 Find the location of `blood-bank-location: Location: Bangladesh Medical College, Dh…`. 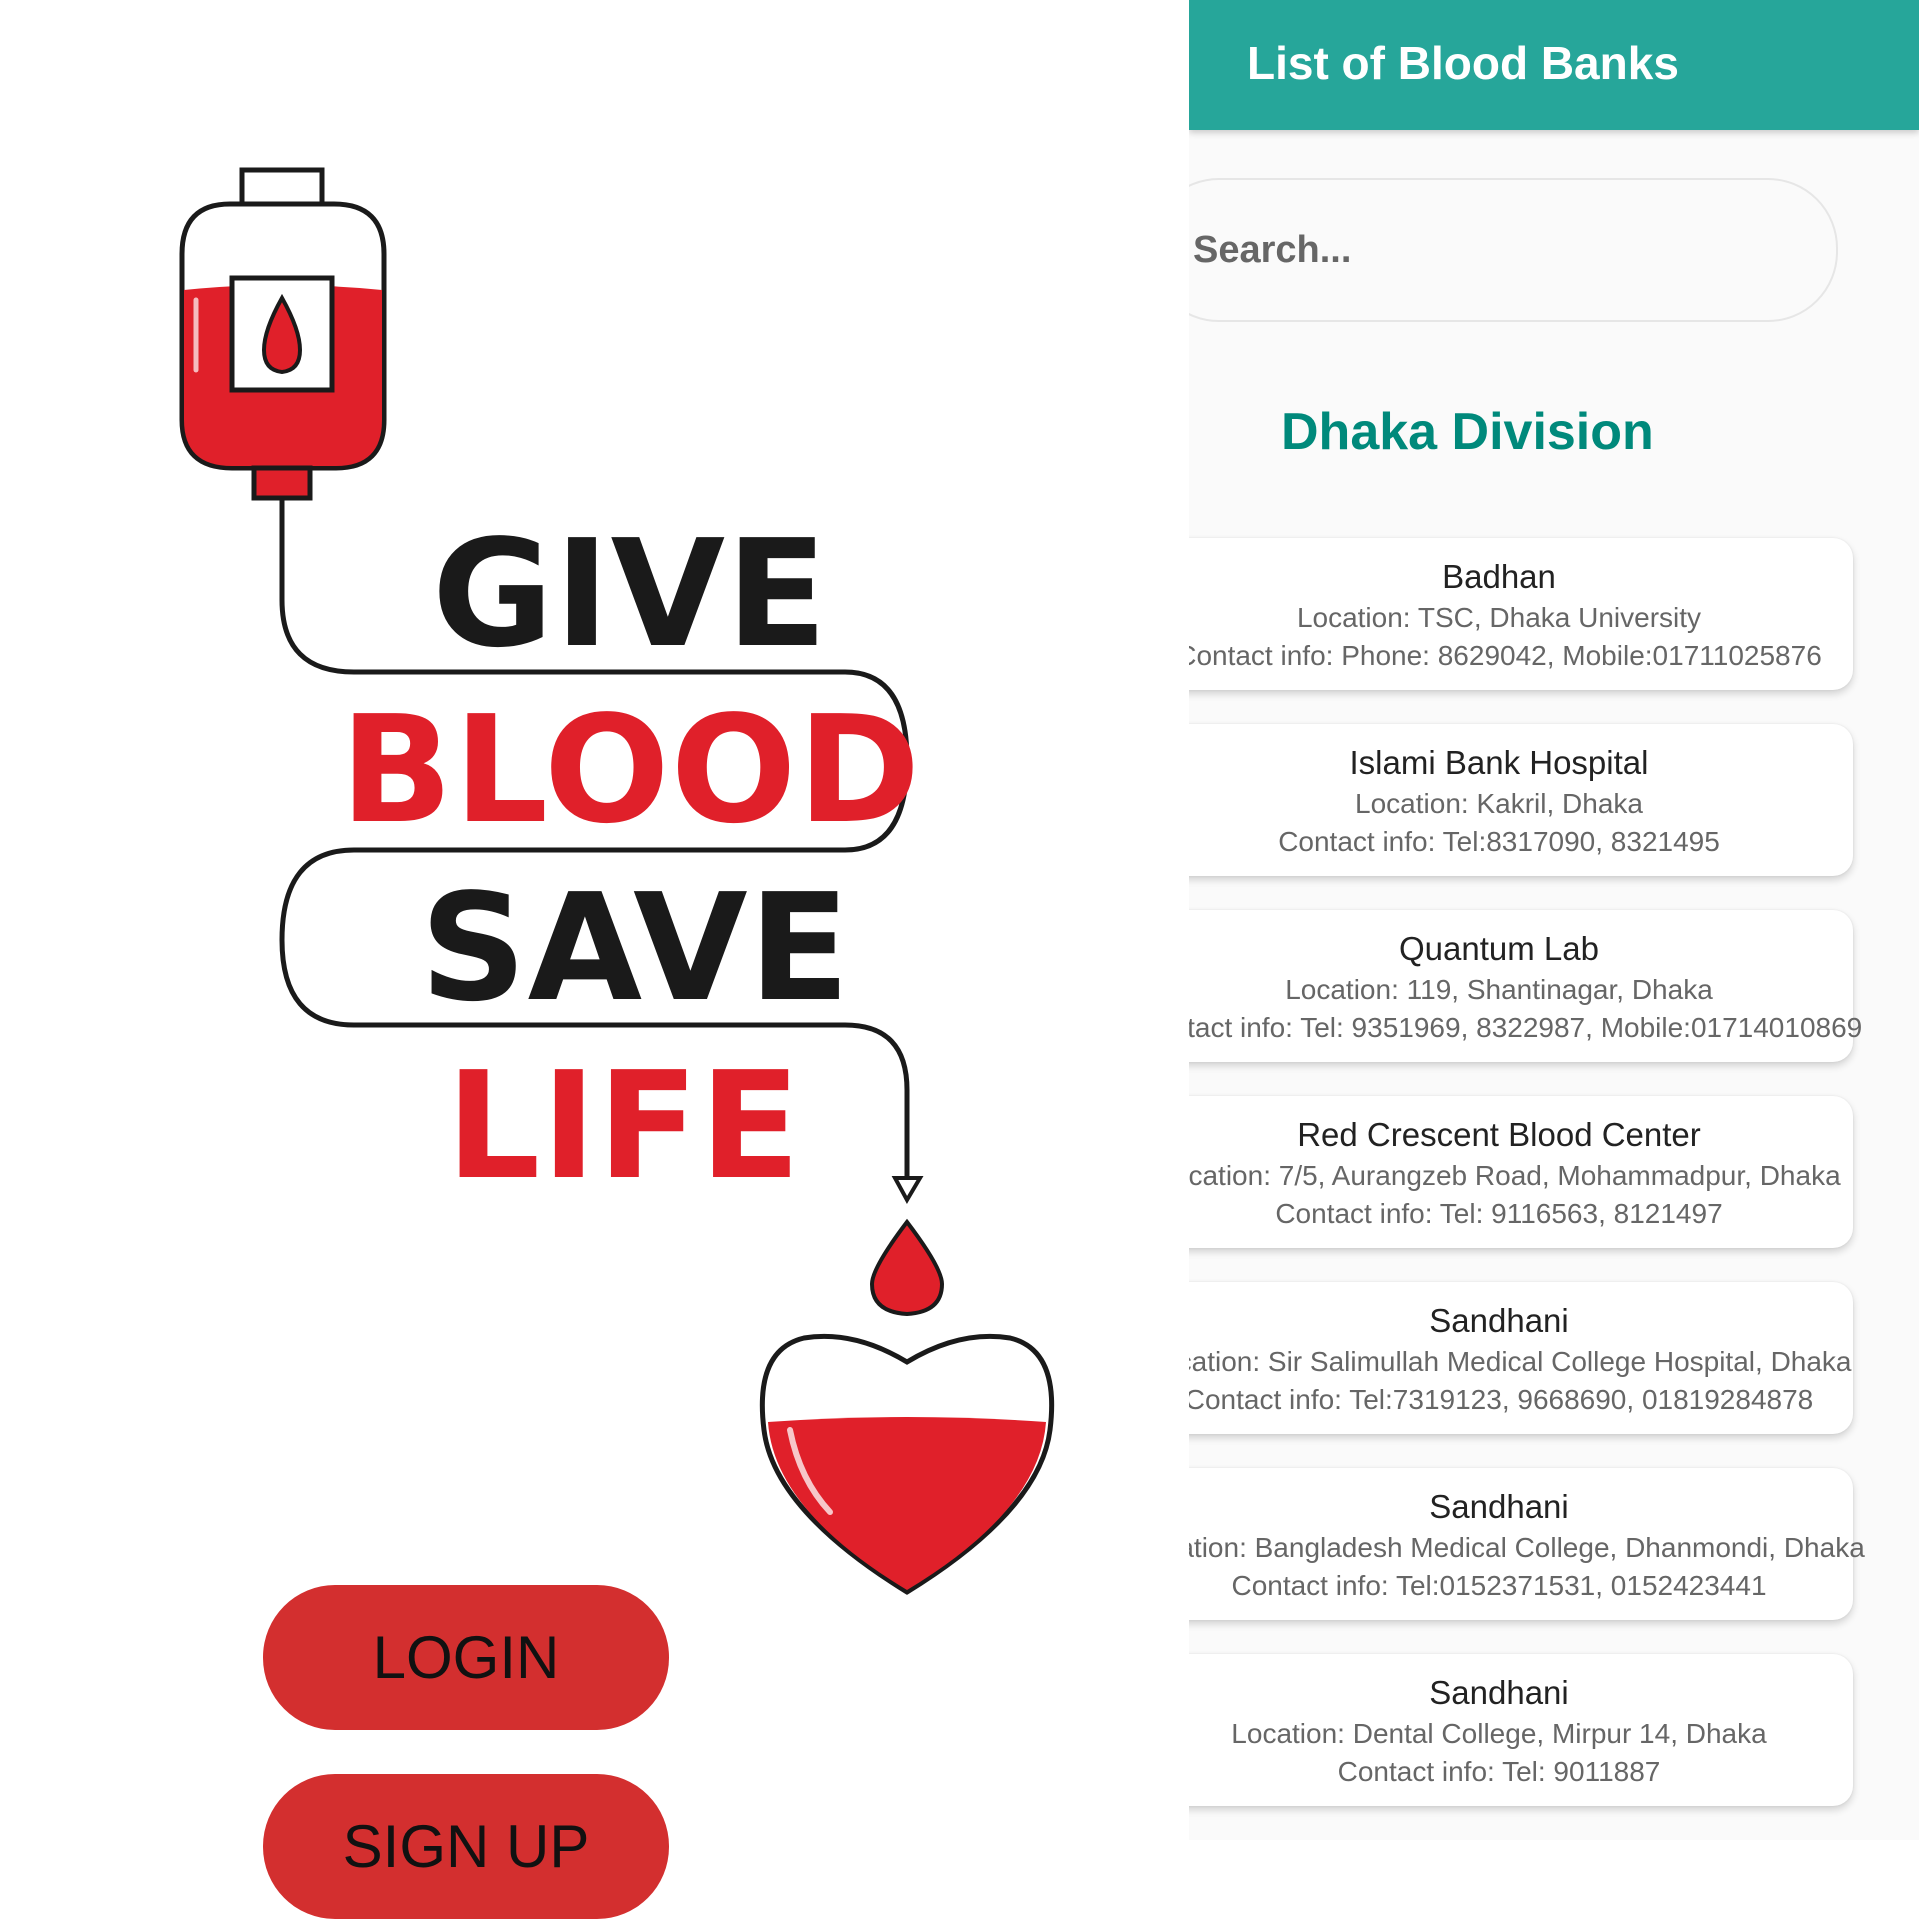

blood-bank-location: Location: Bangladesh Medical College, Dh… is located at coordinates (1527, 1547).